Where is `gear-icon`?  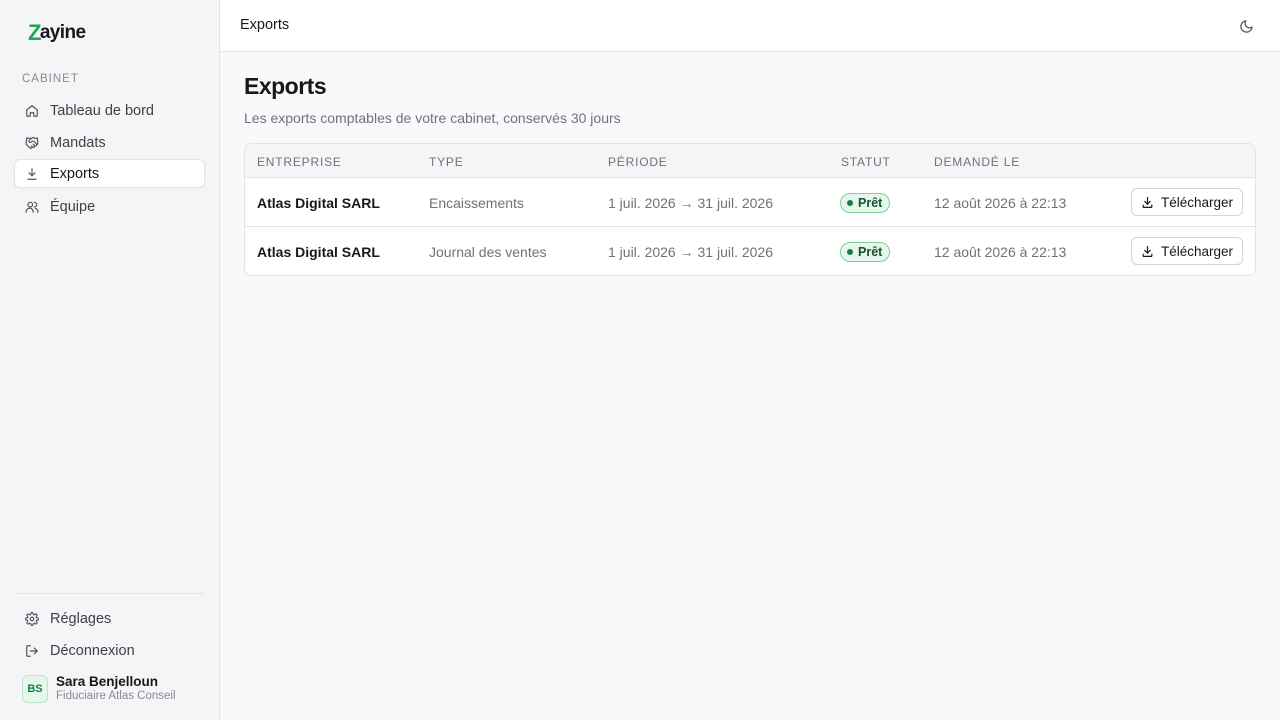 gear-icon is located at coordinates (32, 619).